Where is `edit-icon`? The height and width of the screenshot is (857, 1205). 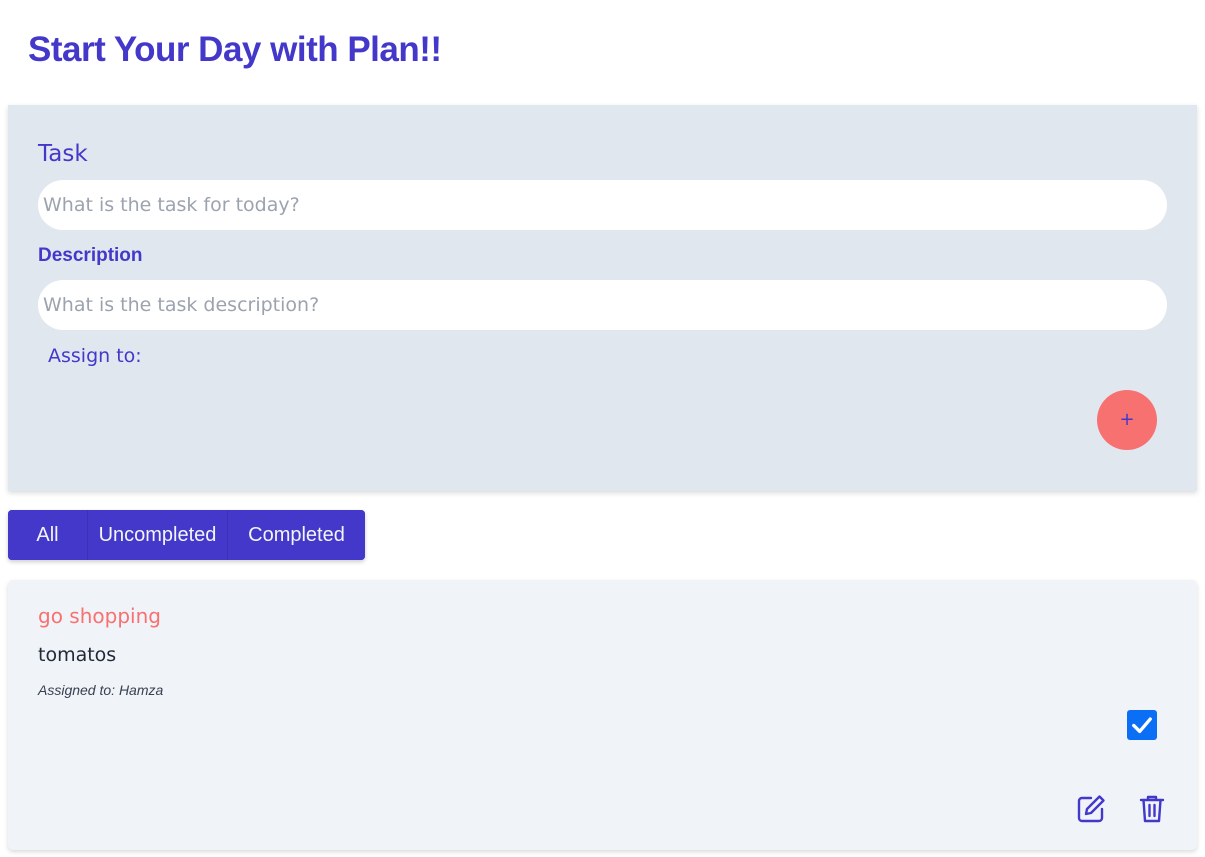 edit-icon is located at coordinates (1091, 809).